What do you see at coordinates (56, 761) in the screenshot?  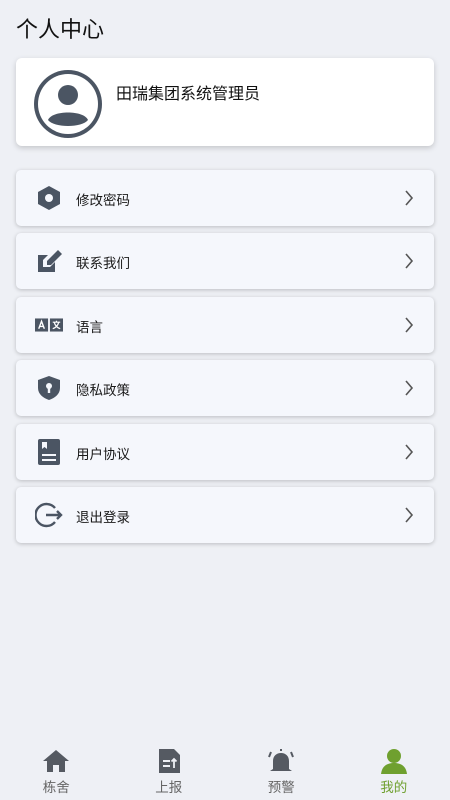 I see `home-icon` at bounding box center [56, 761].